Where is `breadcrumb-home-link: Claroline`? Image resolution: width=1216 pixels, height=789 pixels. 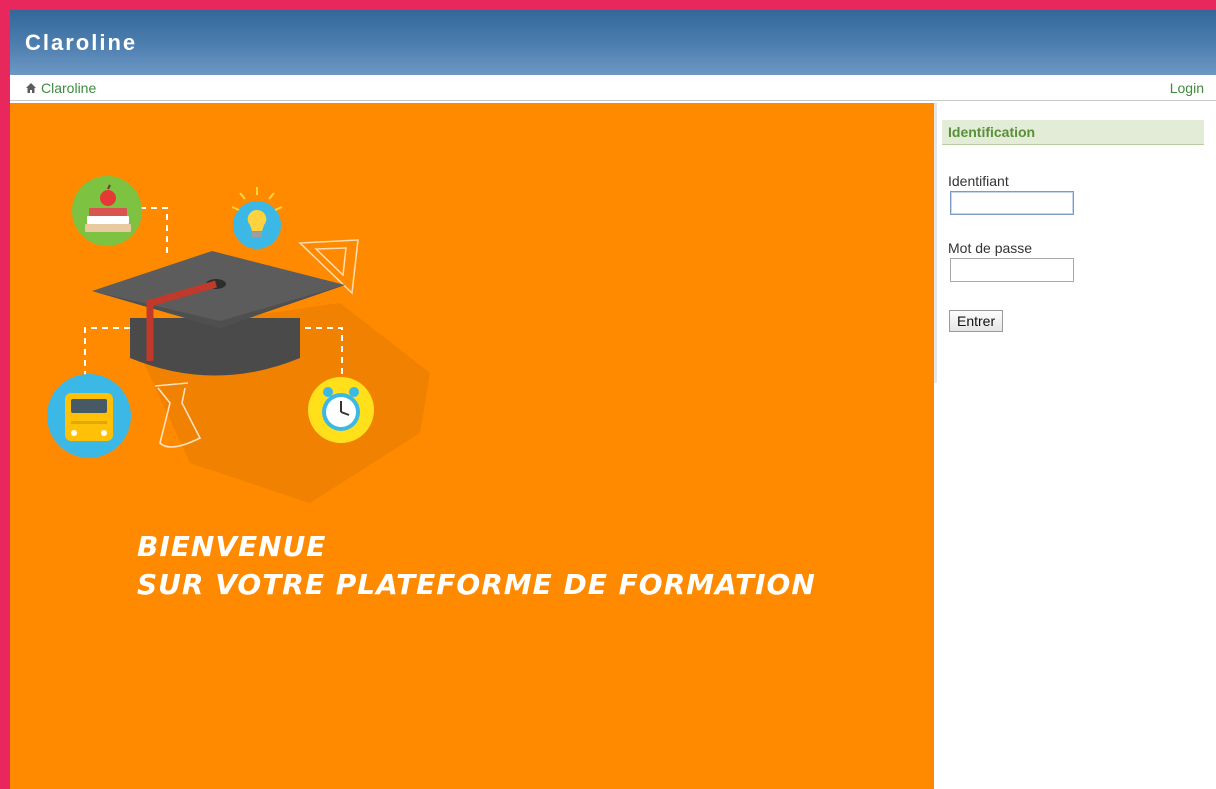 breadcrumb-home-link: Claroline is located at coordinates (60, 88).